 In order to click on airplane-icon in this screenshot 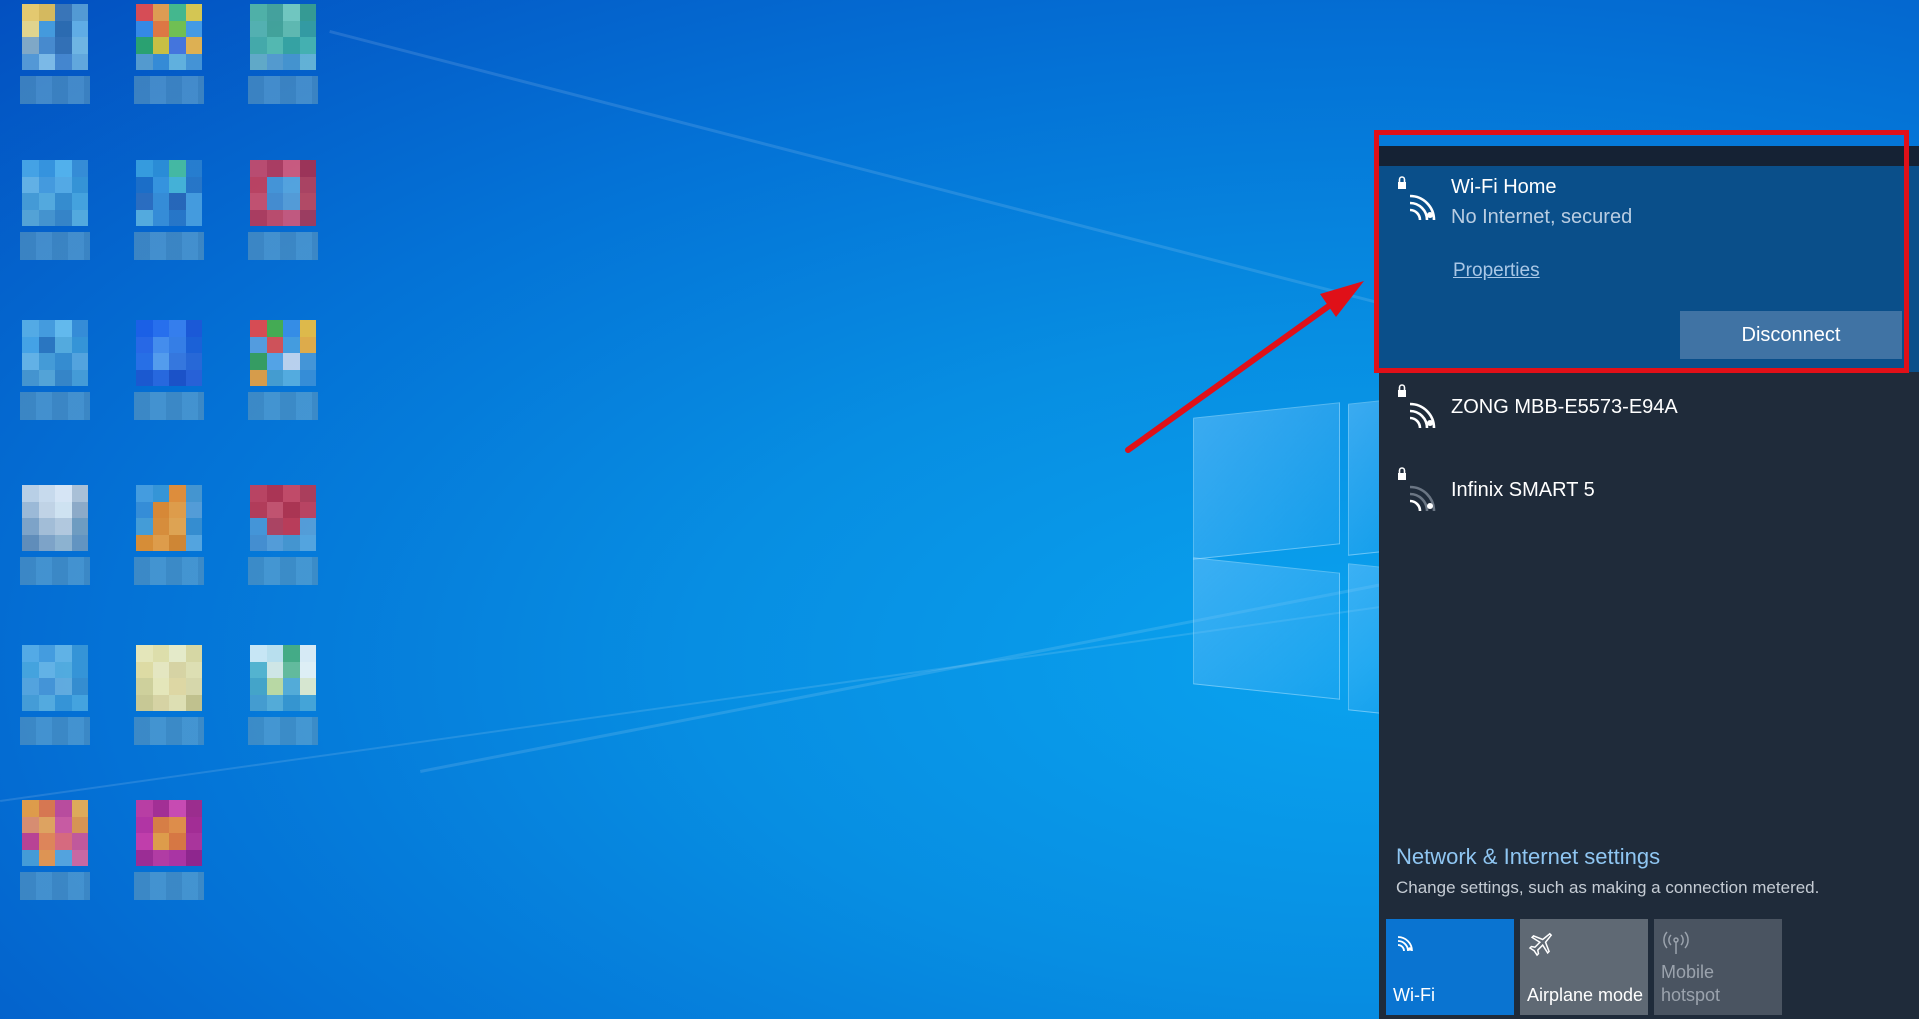, I will do `click(1540, 944)`.